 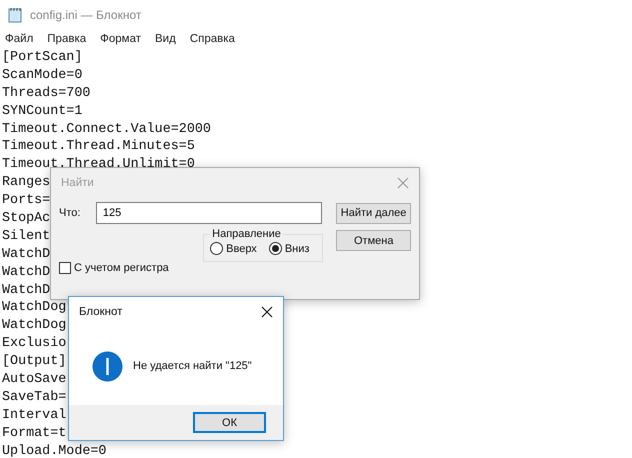 I want to click on text-line: Interval, so click(x=34, y=415).